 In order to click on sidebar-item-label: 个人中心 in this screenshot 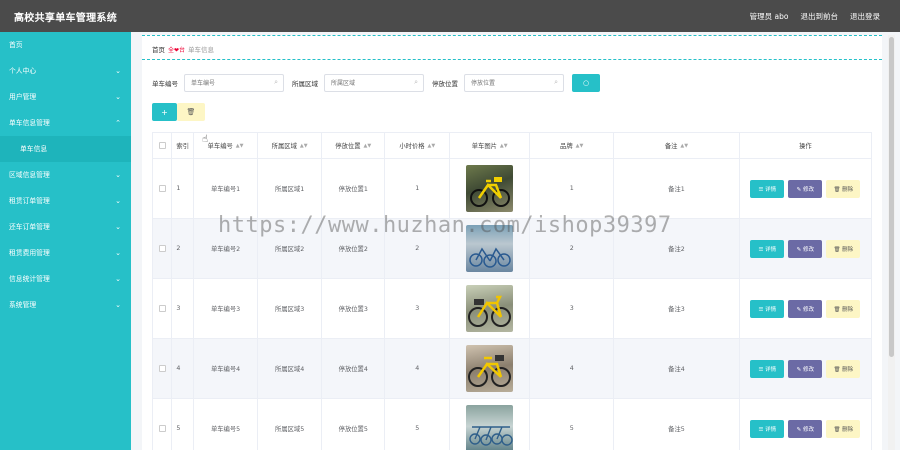, I will do `click(23, 71)`.